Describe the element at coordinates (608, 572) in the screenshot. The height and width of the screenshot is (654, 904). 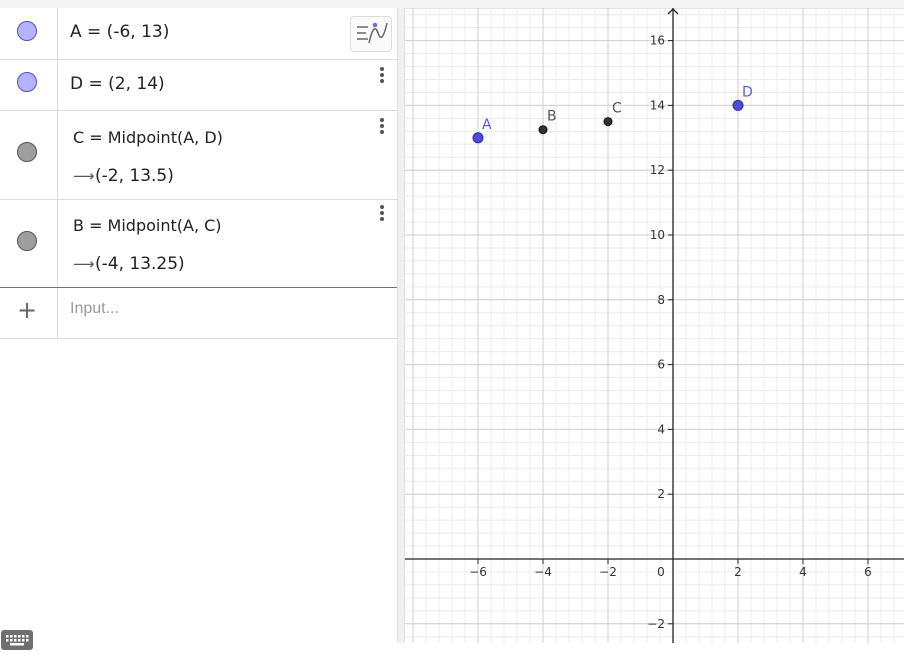
I see `x-tick-label: −2` at that location.